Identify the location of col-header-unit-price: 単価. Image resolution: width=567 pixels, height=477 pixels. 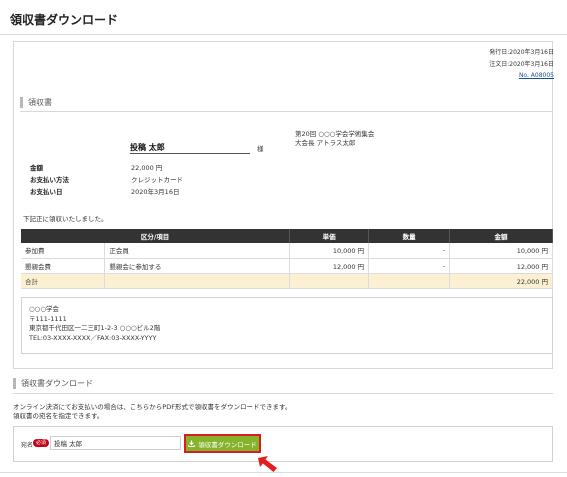
(329, 236).